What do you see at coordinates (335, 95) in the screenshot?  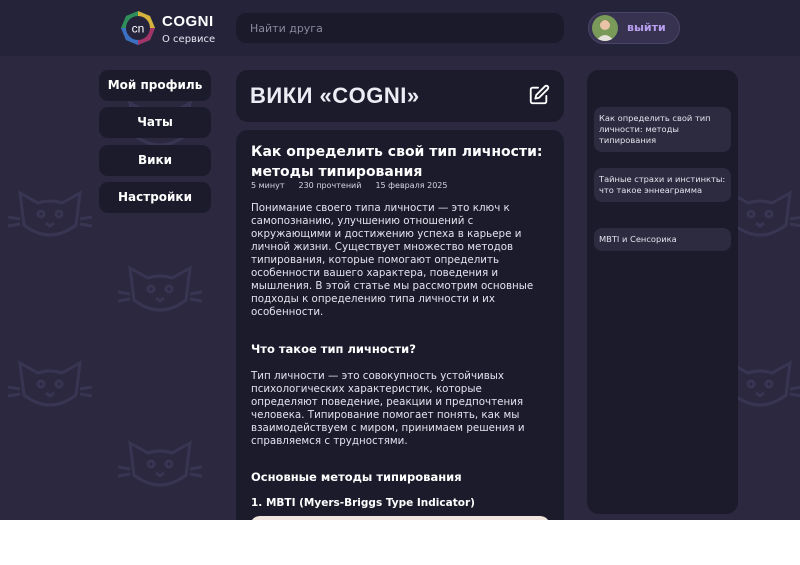 I see `page-title: ВИКИ «COGNI»` at bounding box center [335, 95].